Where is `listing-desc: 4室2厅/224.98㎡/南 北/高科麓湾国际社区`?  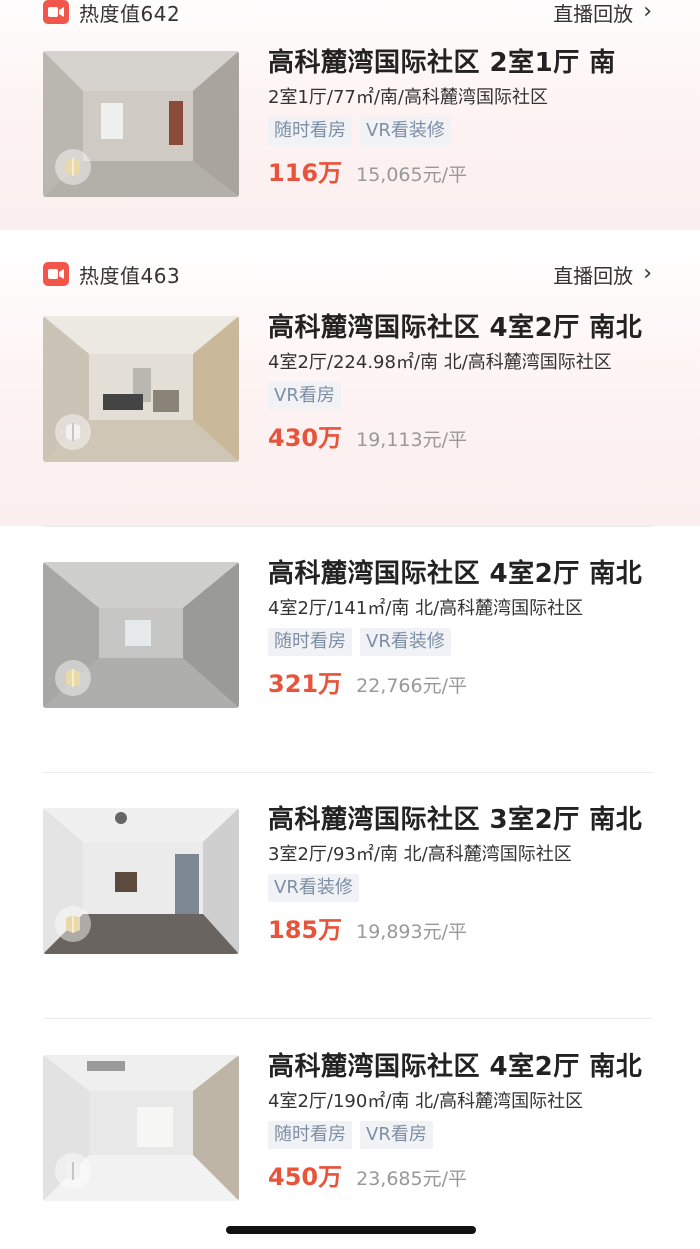 listing-desc: 4室2厅/224.98㎡/南 北/高科麓湾国际社区 is located at coordinates (440, 362).